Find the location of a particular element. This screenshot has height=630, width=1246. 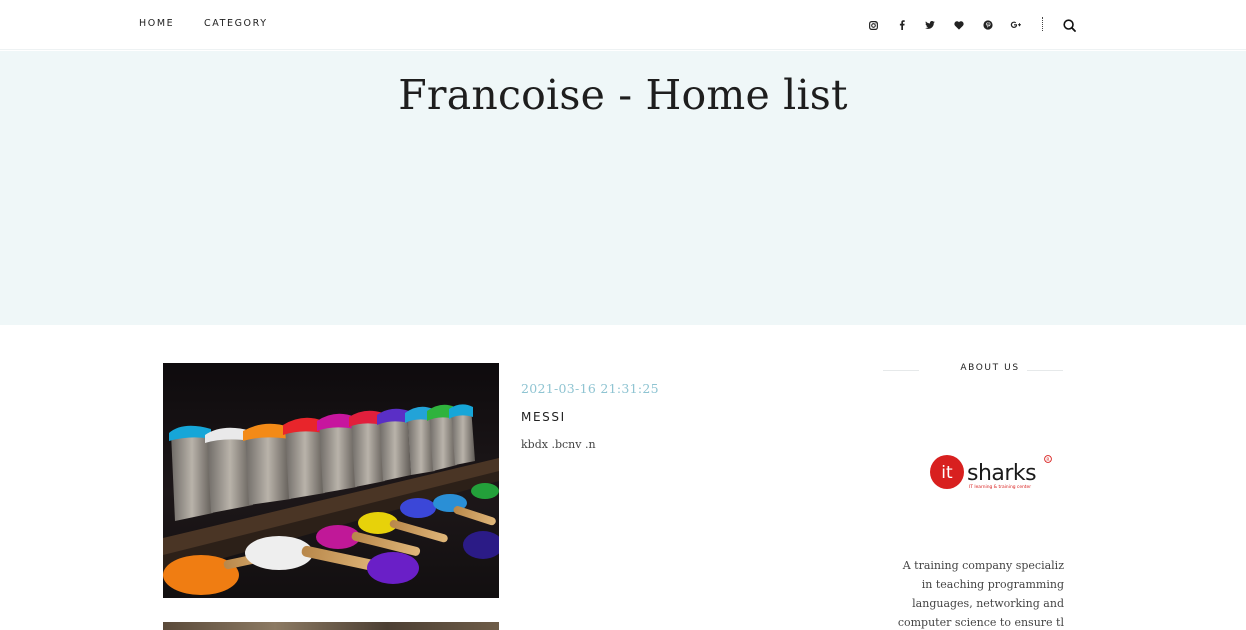

post-thumbnail-next is located at coordinates (331, 626).